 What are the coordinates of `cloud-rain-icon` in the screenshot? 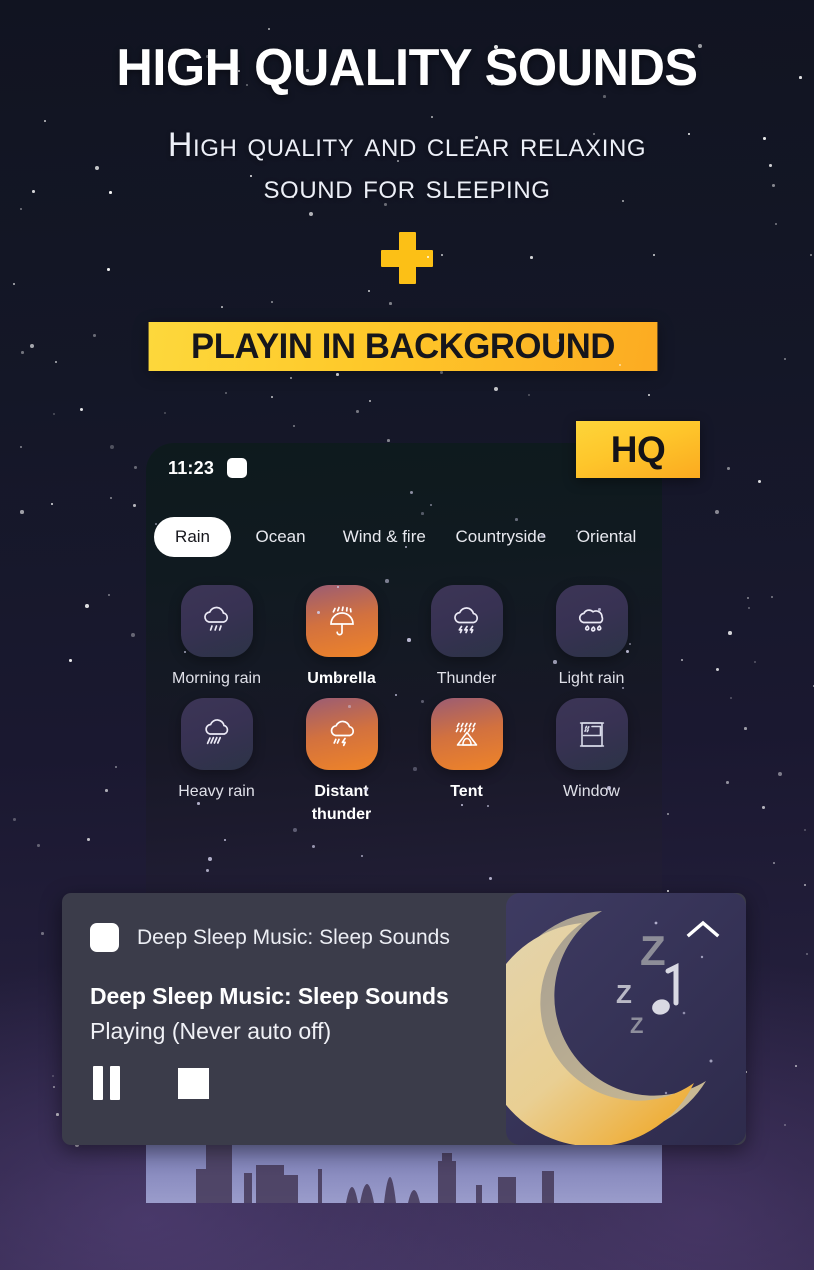 It's located at (216, 621).